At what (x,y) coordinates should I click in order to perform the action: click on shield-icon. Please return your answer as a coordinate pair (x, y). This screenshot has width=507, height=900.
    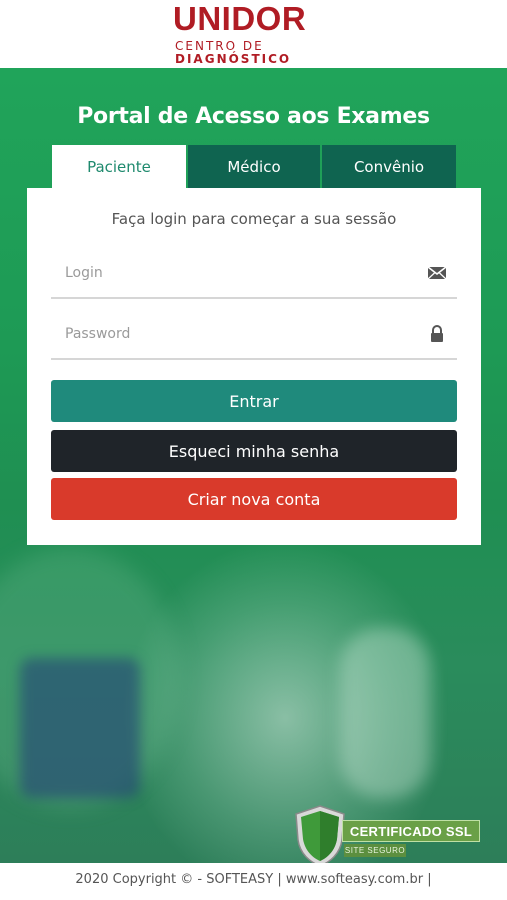
    Looking at the image, I should click on (320, 836).